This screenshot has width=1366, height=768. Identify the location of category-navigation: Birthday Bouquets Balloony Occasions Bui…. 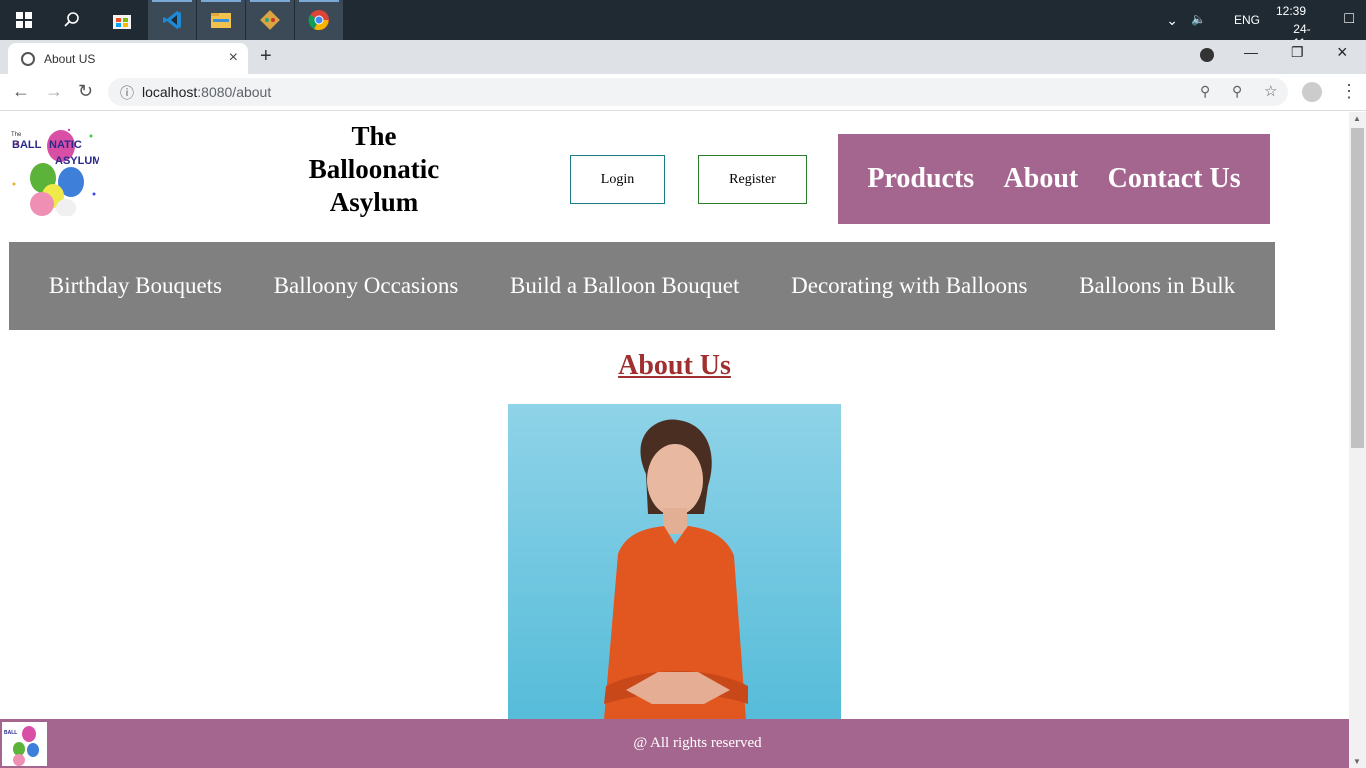
(642, 286).